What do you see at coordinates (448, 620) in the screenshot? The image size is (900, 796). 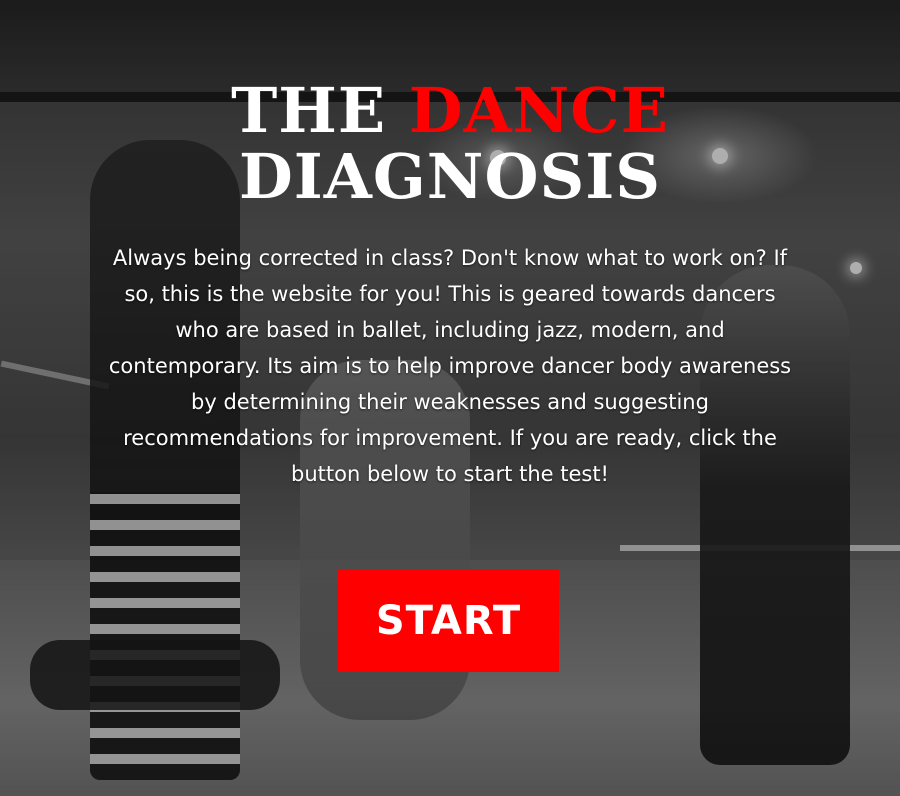 I see `start-button: START` at bounding box center [448, 620].